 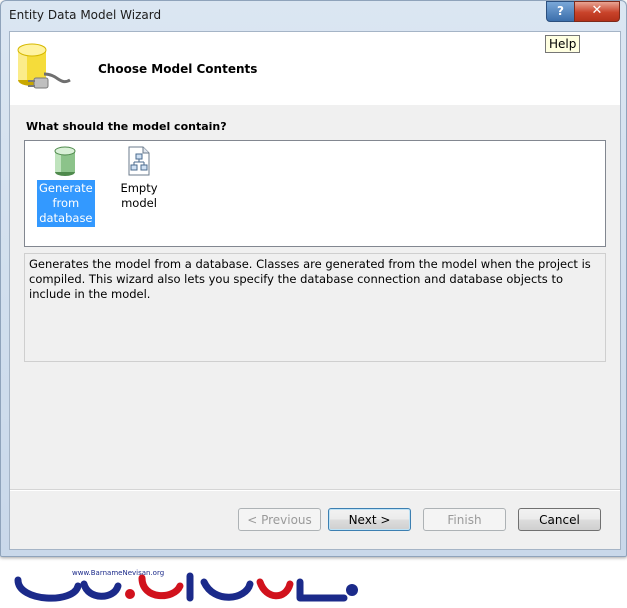 What do you see at coordinates (139, 178) in the screenshot?
I see `option-empty-model: Empty model` at bounding box center [139, 178].